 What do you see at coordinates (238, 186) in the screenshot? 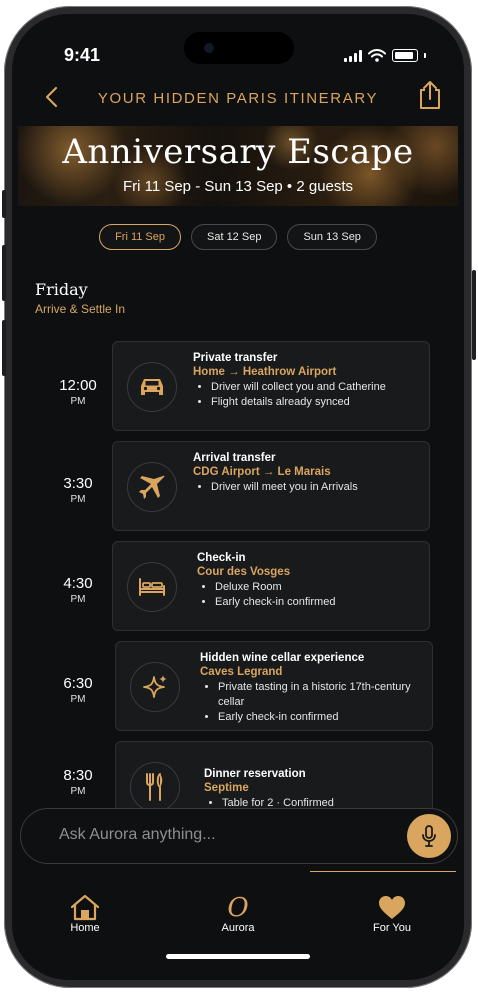
I see `trip-dates-guests: Fri 11 Sep - Sun 13 Sep • 2 guests` at bounding box center [238, 186].